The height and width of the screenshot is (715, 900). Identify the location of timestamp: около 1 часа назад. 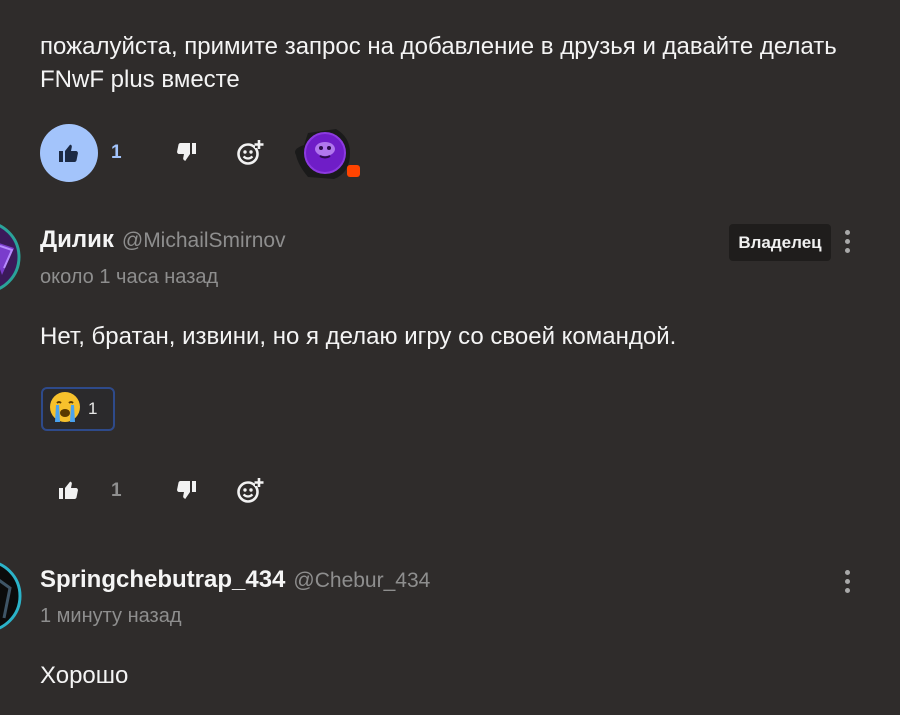
(129, 277).